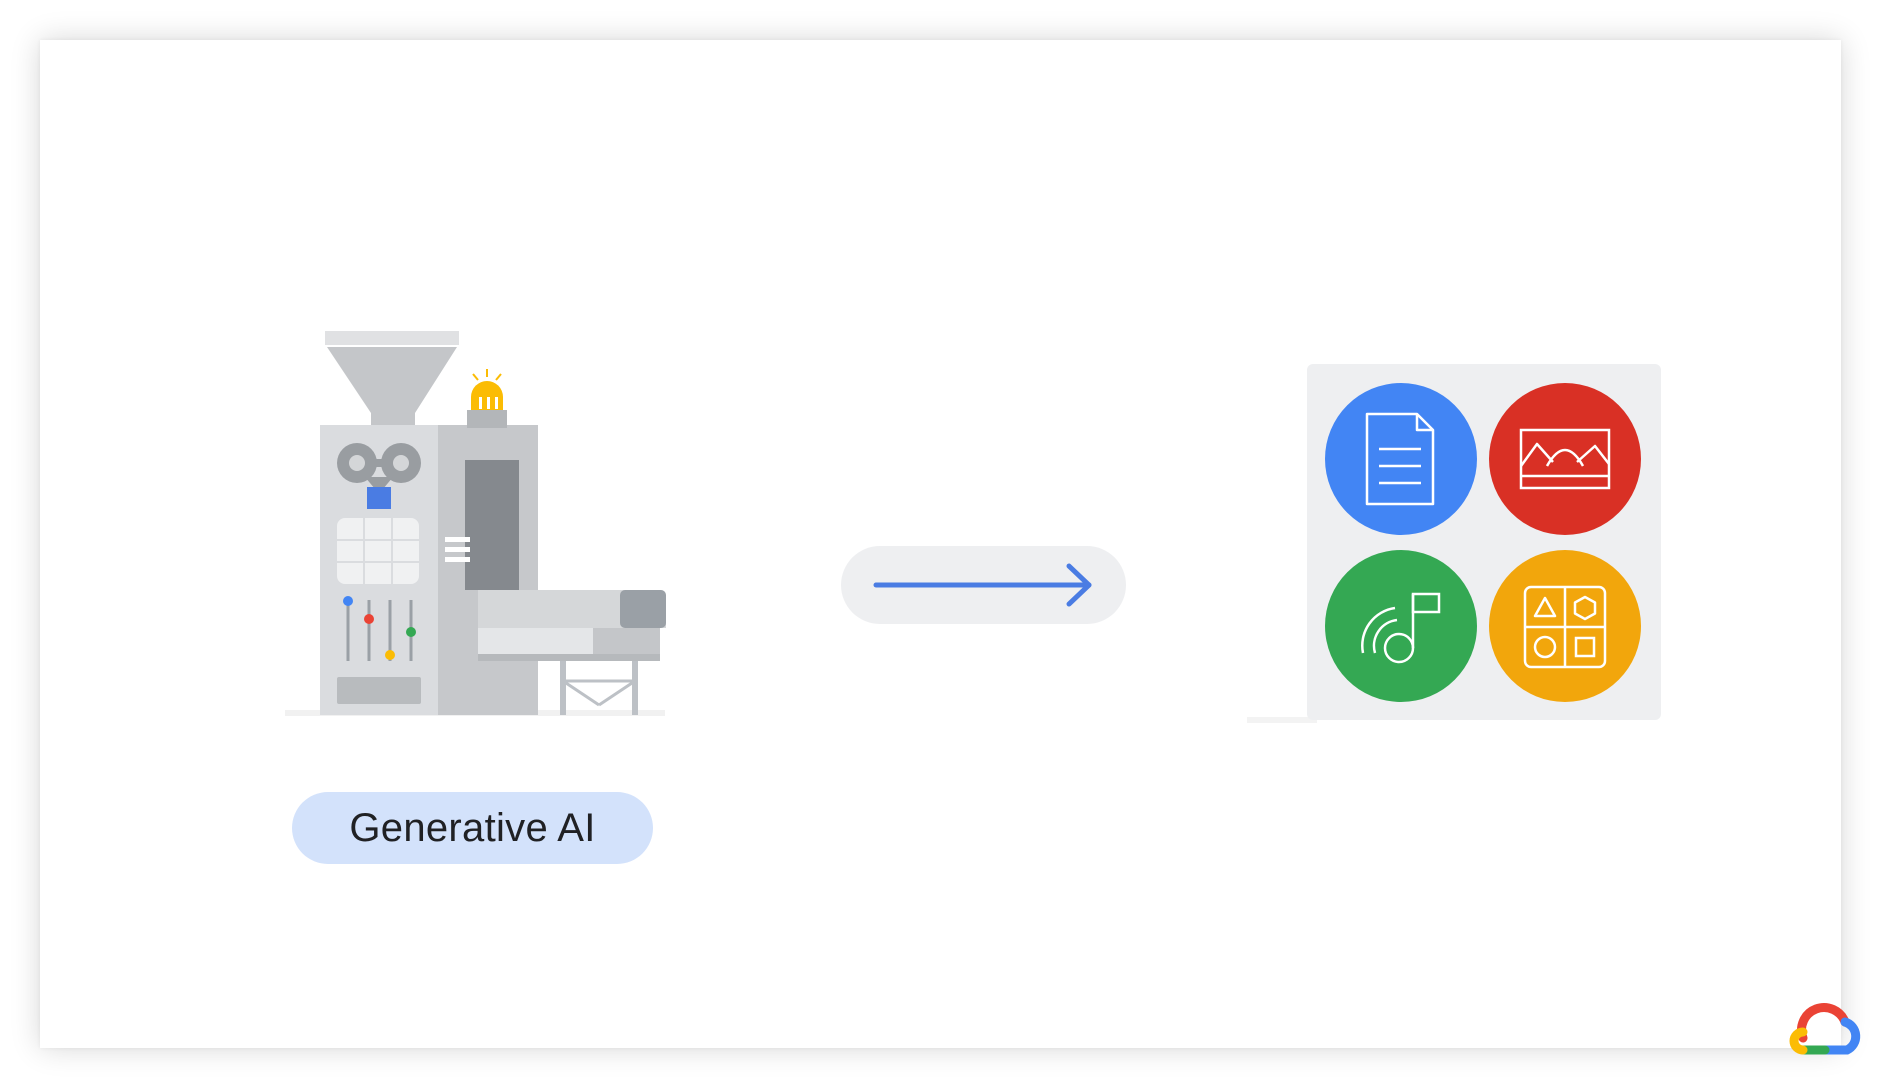 This screenshot has height=1088, width=1884. What do you see at coordinates (1454, 543) in the screenshot?
I see `output-types-panel` at bounding box center [1454, 543].